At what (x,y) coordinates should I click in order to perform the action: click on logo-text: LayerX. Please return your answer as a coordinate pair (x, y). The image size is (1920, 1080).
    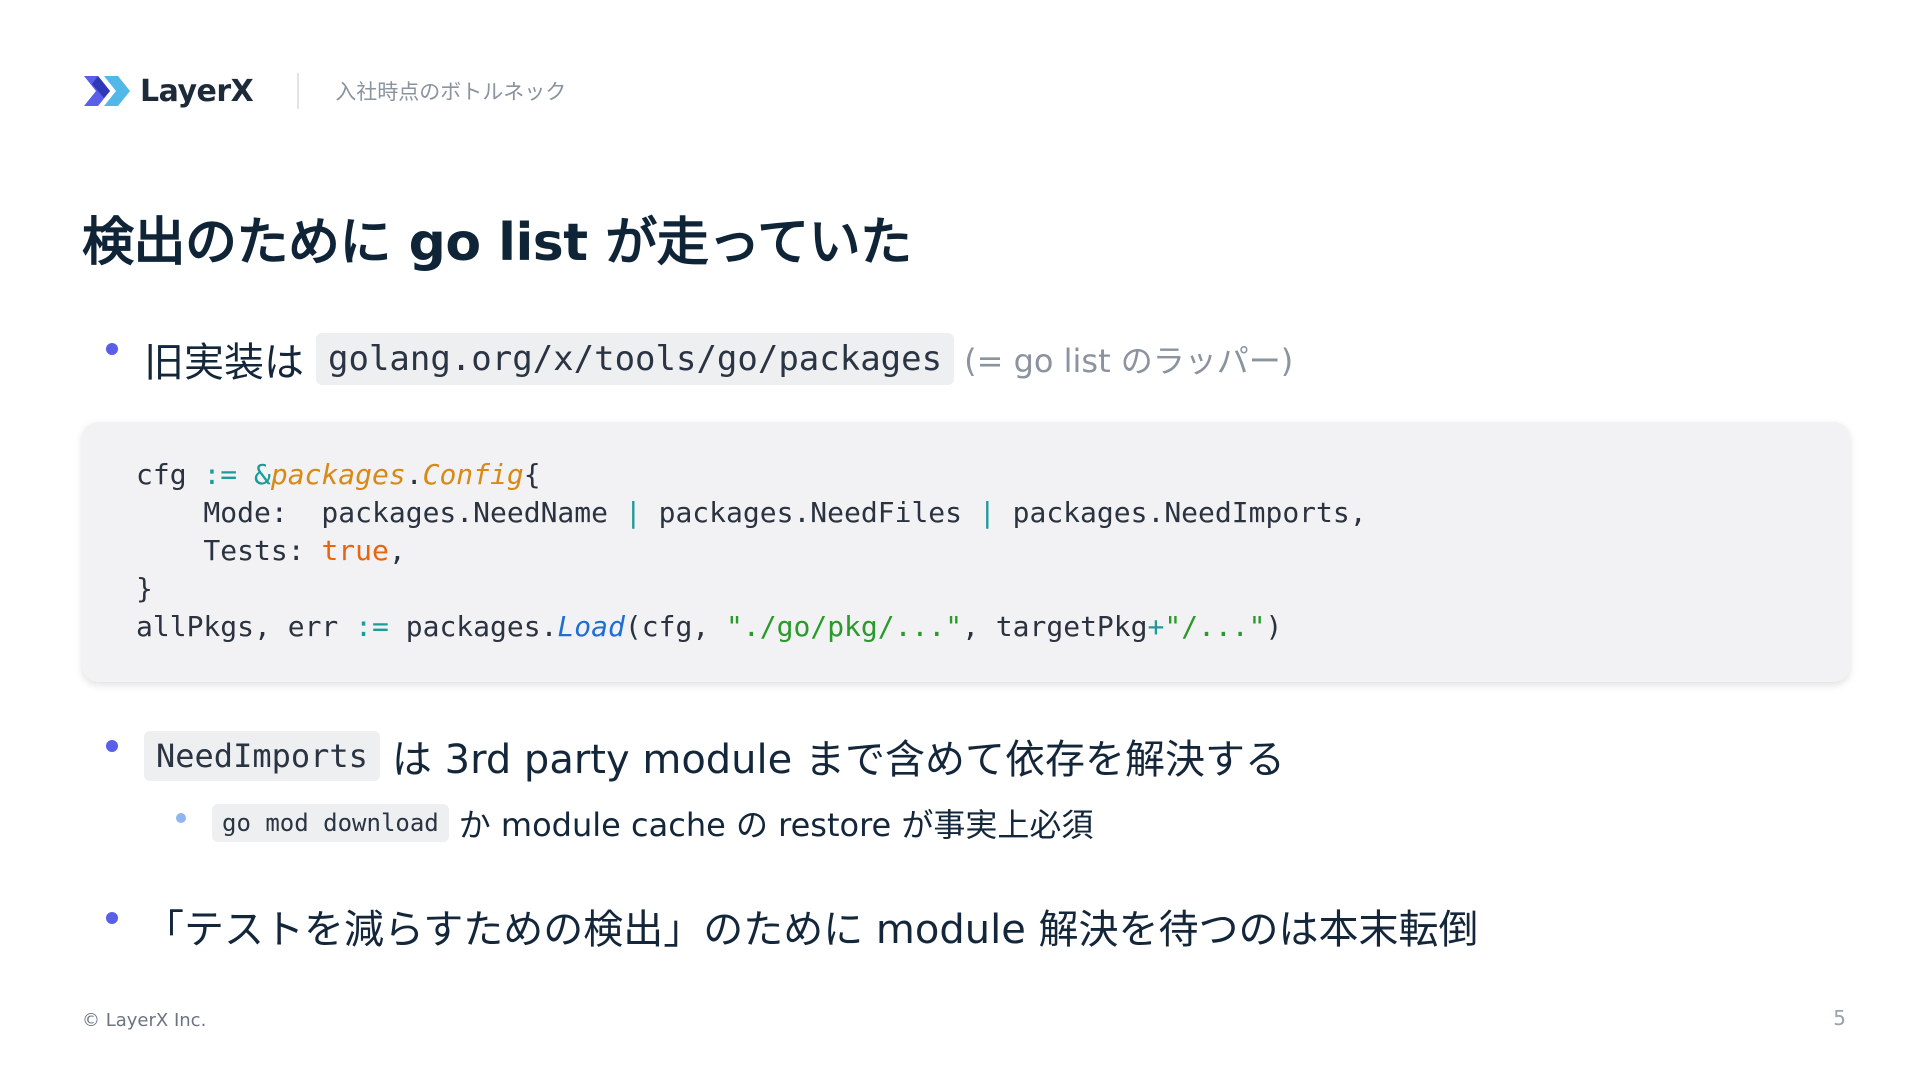
    Looking at the image, I should click on (197, 91).